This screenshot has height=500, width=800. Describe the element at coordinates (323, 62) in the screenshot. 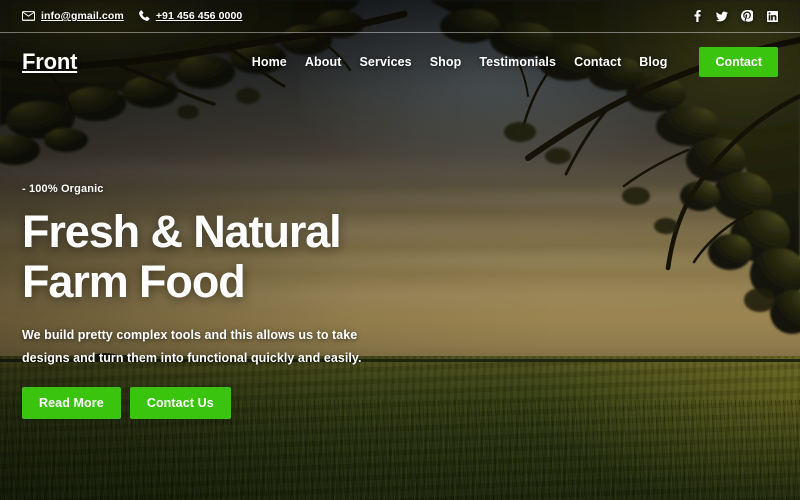

I see `nav-item-about: About` at that location.